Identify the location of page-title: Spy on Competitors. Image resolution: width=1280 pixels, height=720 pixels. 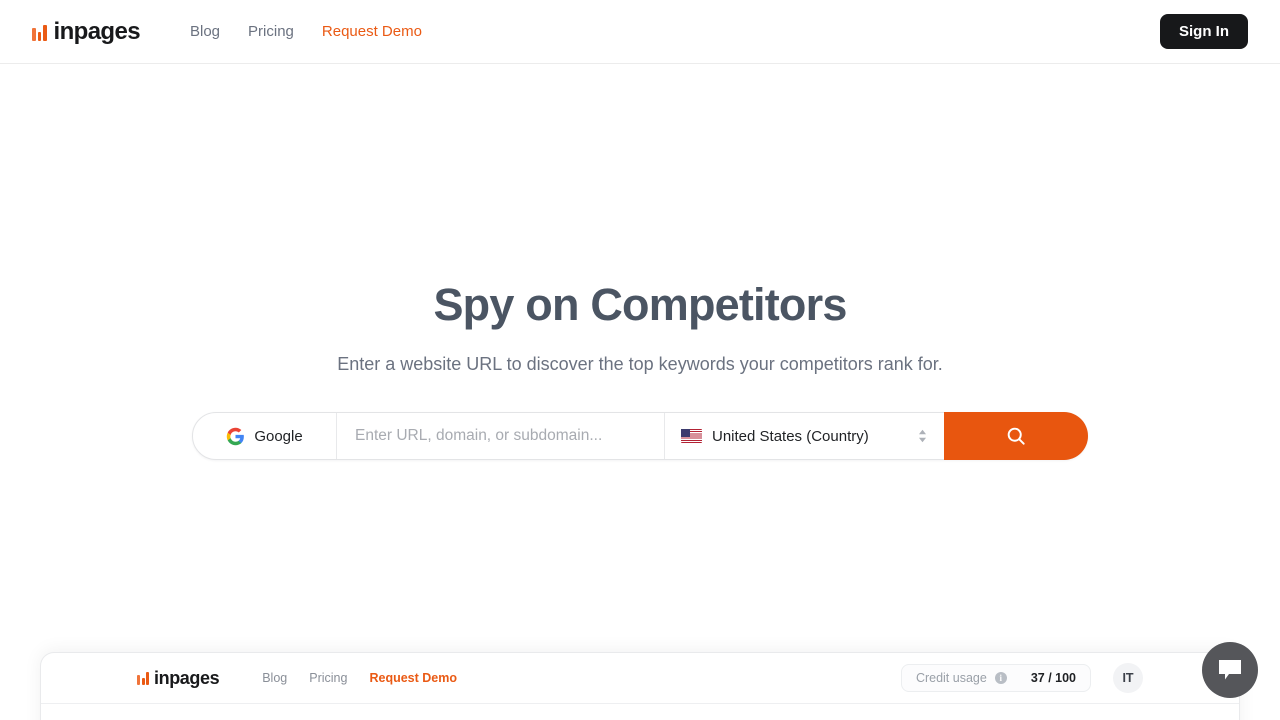
(640, 304).